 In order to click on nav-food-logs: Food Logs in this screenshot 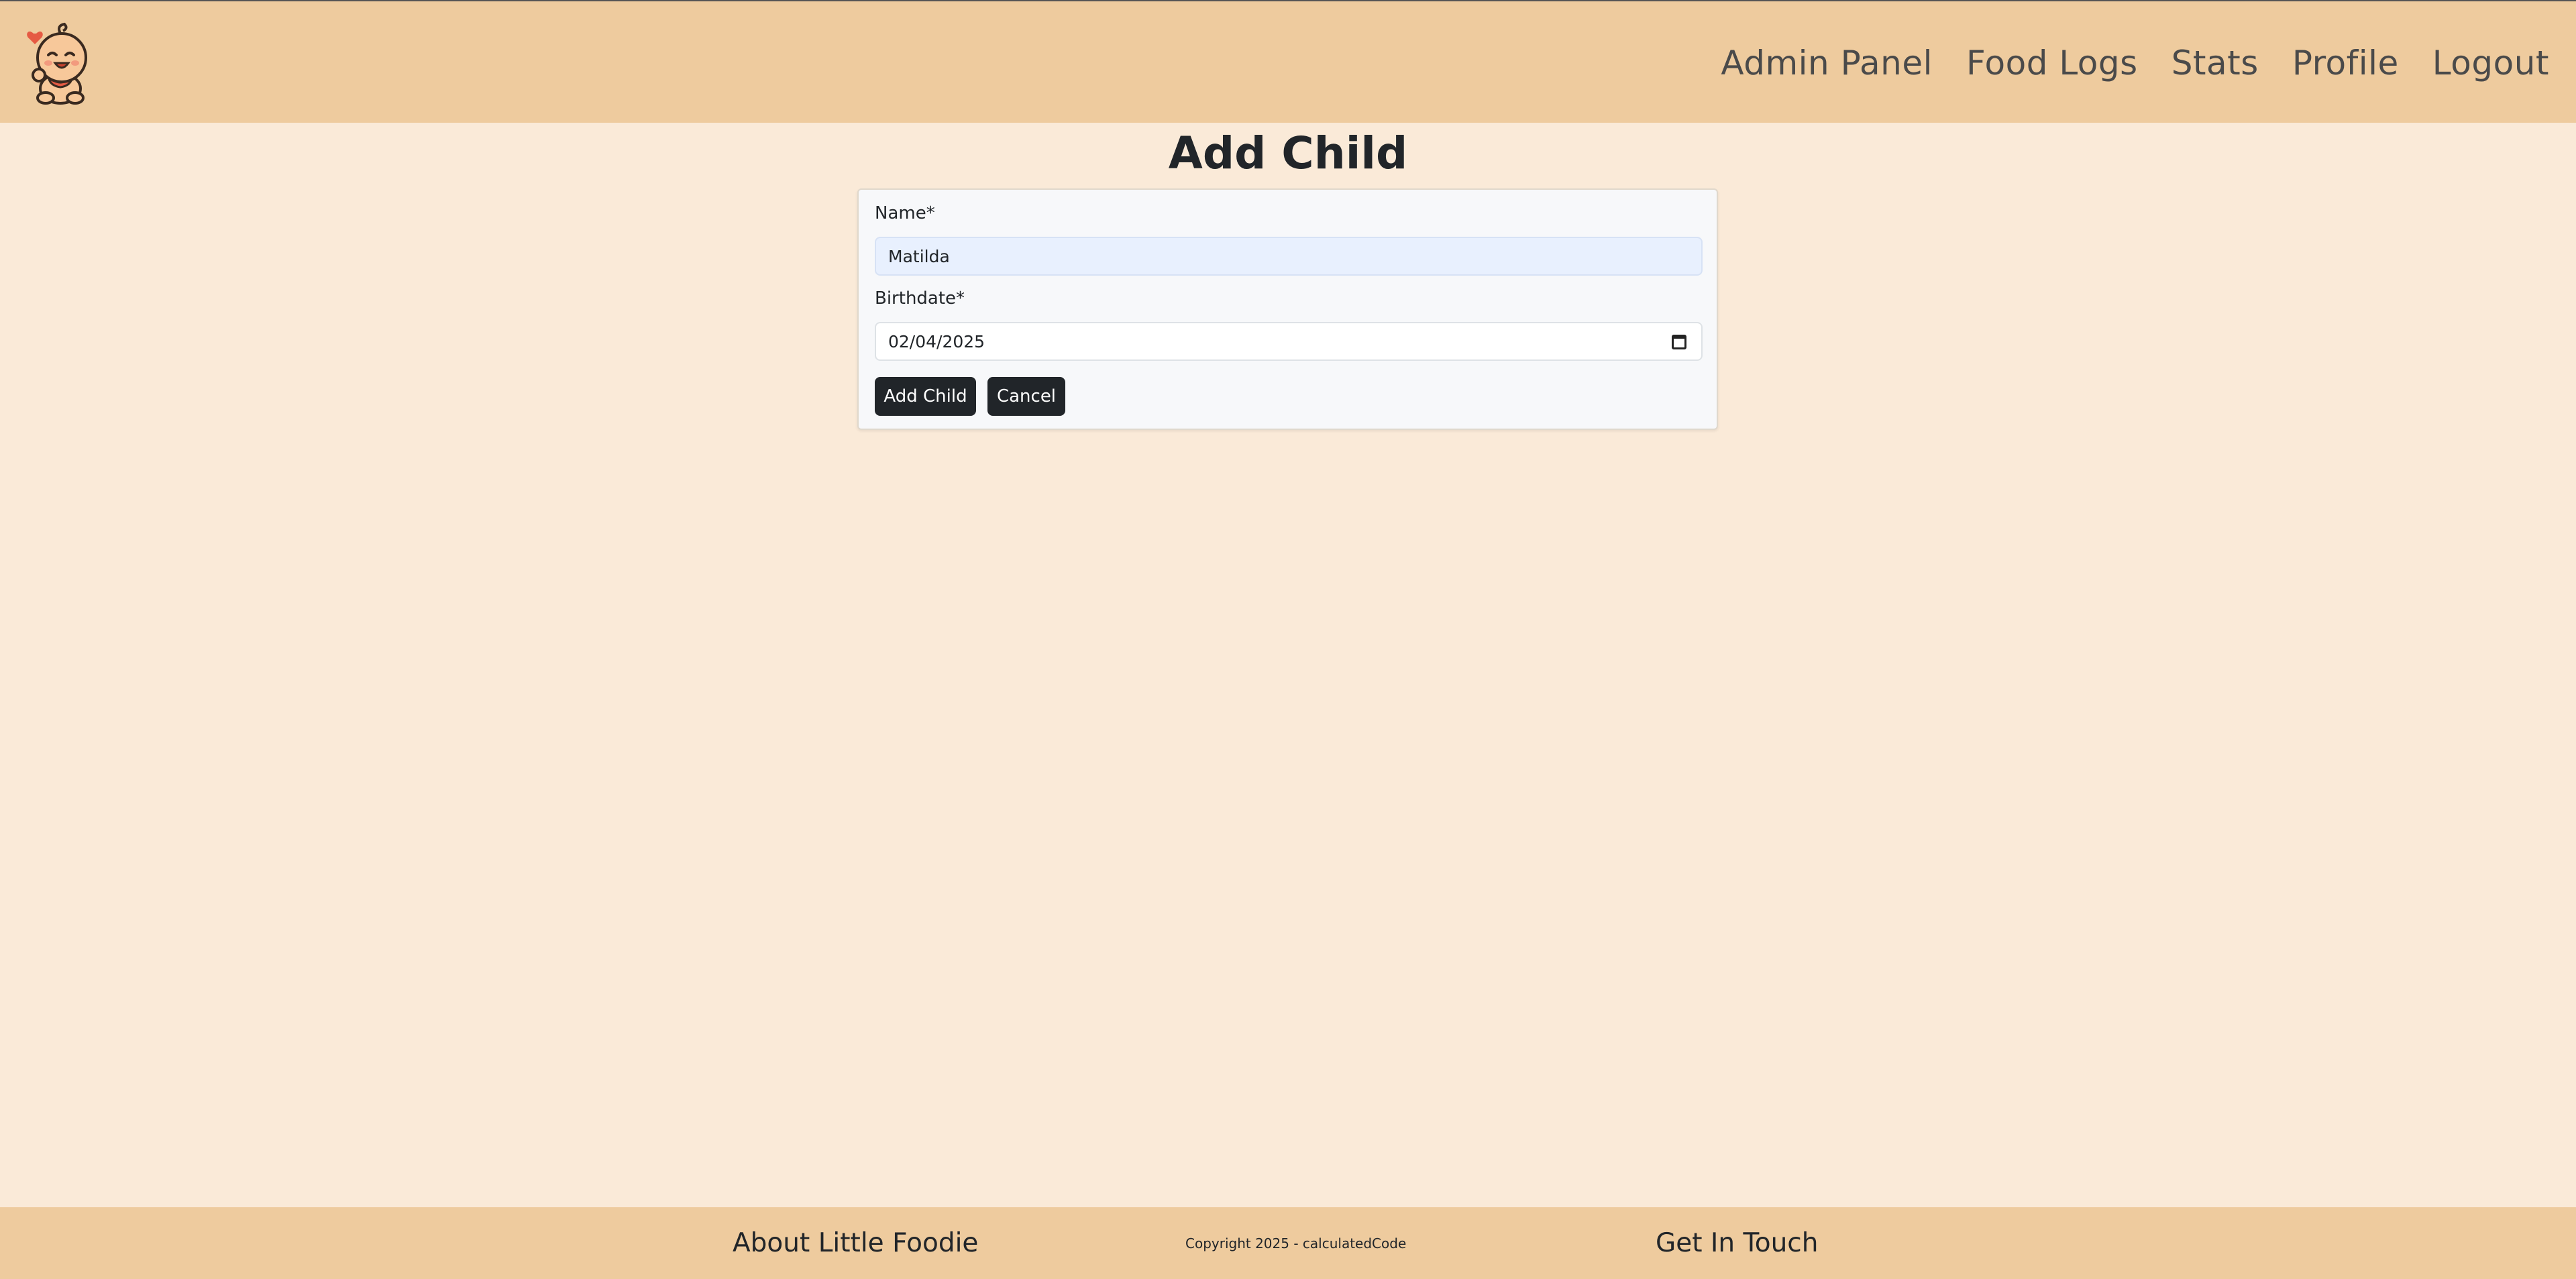, I will do `click(2052, 63)`.